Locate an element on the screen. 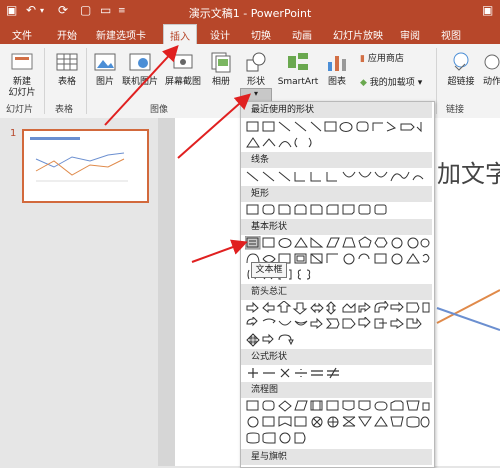 The height and width of the screenshot is (468, 500). arrow-to-insert-tab is located at coordinates (141, 85).